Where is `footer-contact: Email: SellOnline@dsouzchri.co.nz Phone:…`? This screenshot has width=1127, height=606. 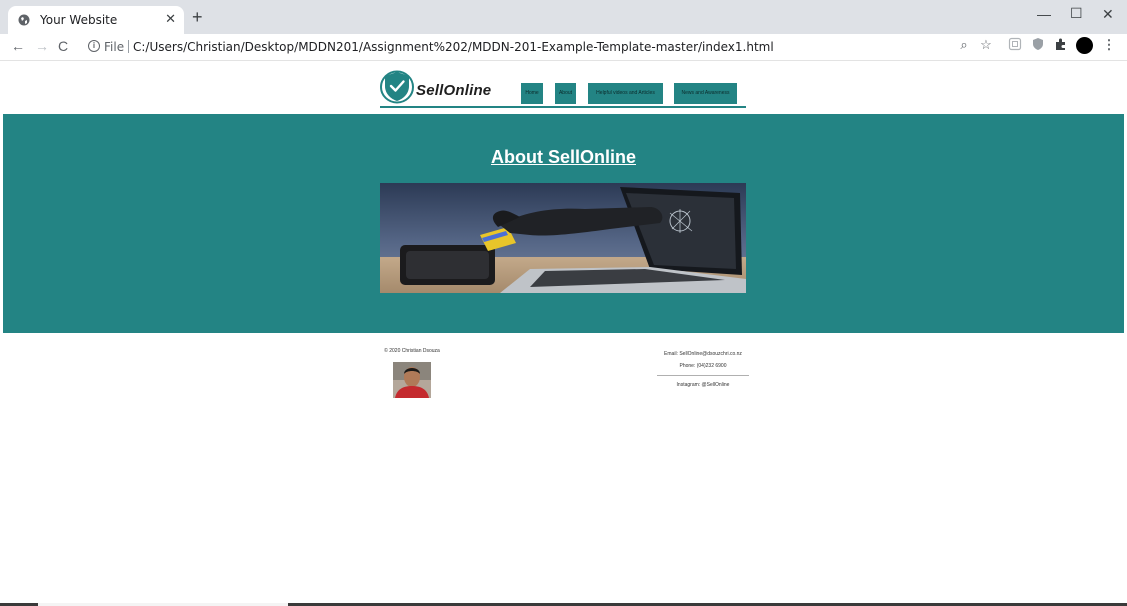 footer-contact: Email: SellOnline@dsouzchri.co.nz Phone:… is located at coordinates (703, 369).